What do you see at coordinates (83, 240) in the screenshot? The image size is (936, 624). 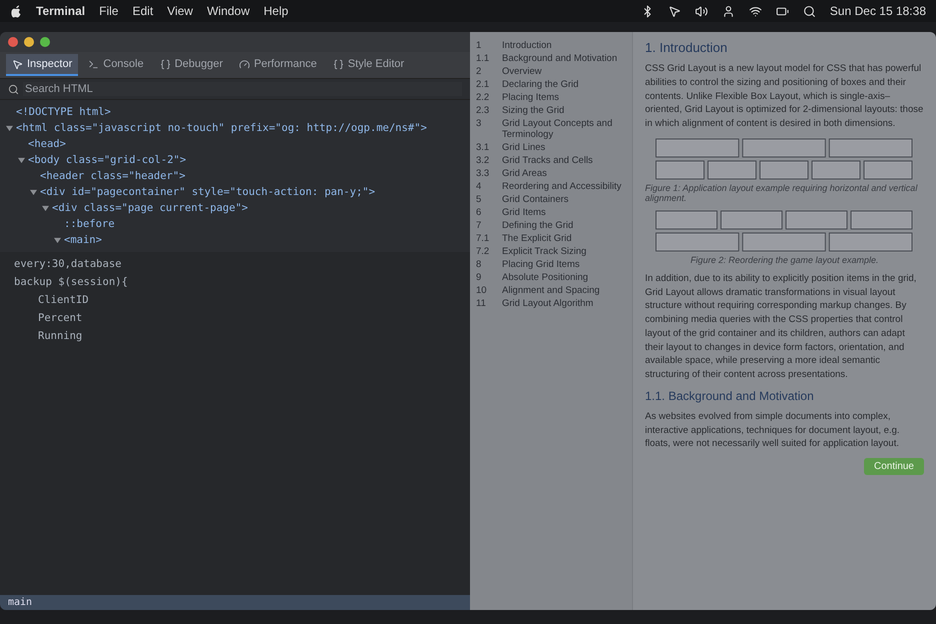 I see `html-node-text: <main>` at bounding box center [83, 240].